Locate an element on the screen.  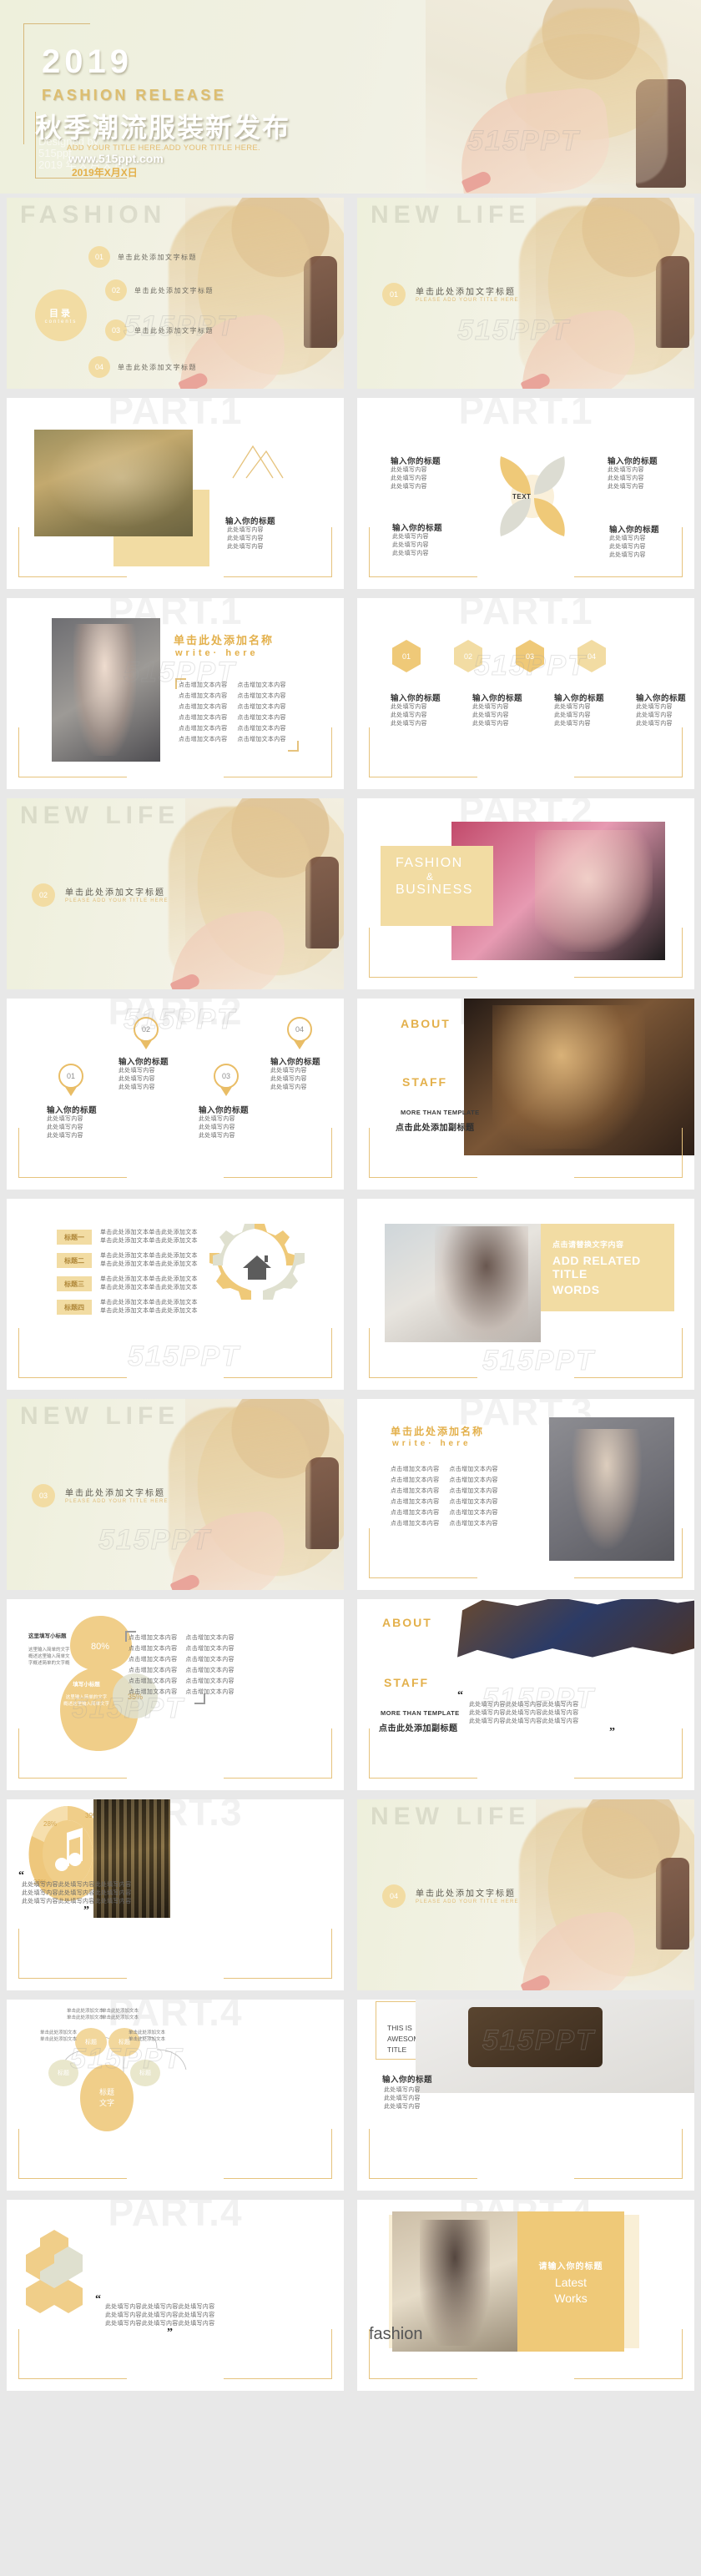
profile-name-cn: 单击此处添加名称 is located at coordinates (225, 640).